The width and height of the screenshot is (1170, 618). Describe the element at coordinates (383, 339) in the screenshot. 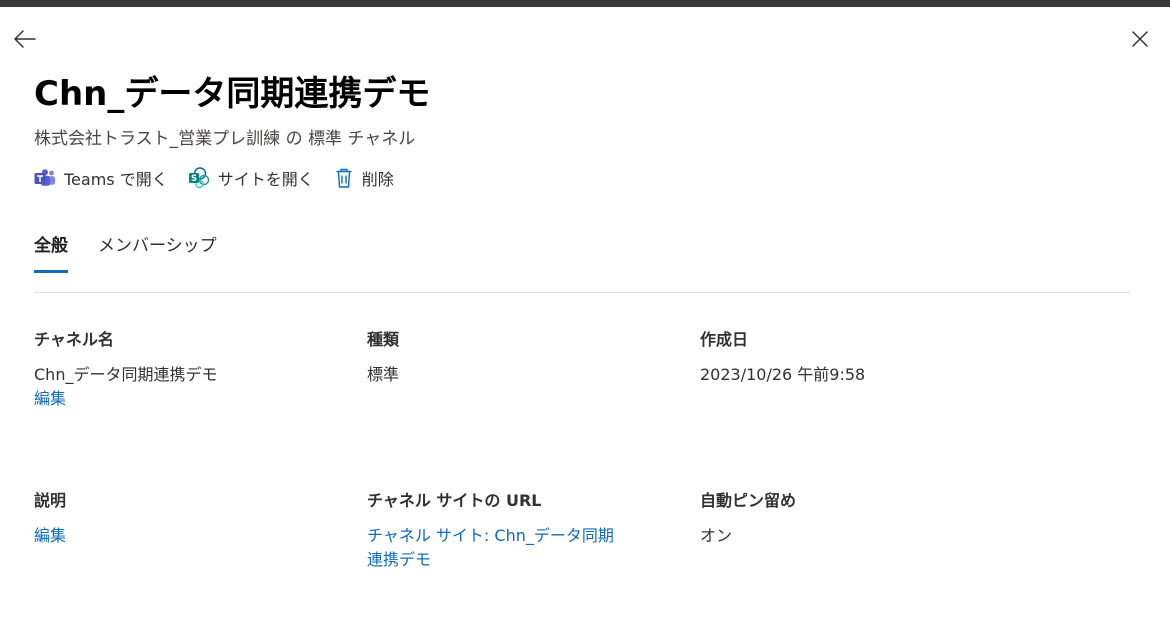

I see `type-label: 種類` at that location.